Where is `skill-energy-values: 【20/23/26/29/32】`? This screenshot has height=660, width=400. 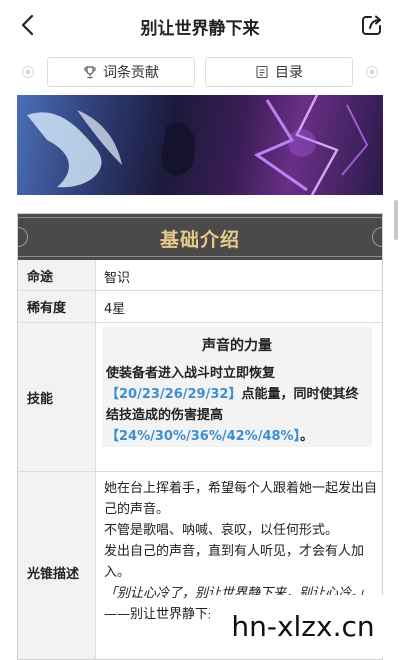 skill-energy-values: 【20/23/26/29/32】 is located at coordinates (174, 394).